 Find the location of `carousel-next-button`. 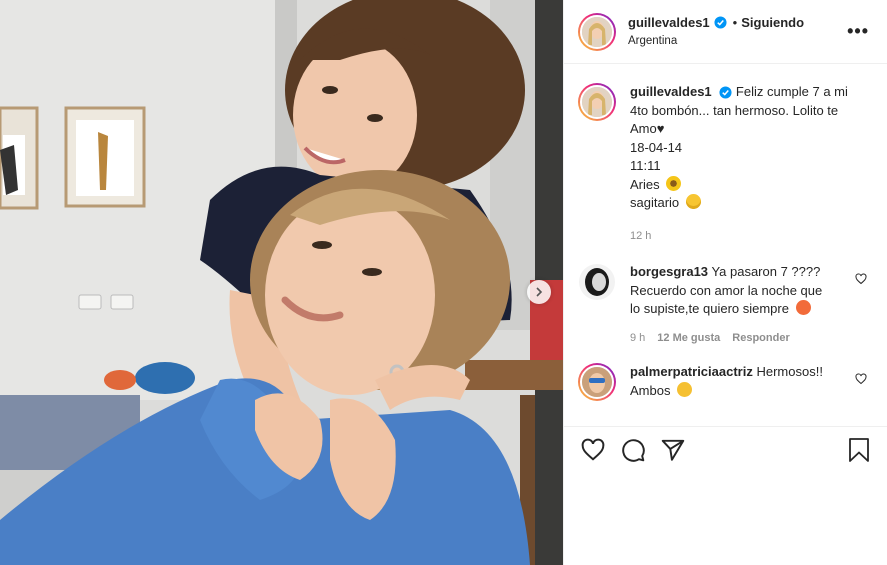

carousel-next-button is located at coordinates (539, 292).